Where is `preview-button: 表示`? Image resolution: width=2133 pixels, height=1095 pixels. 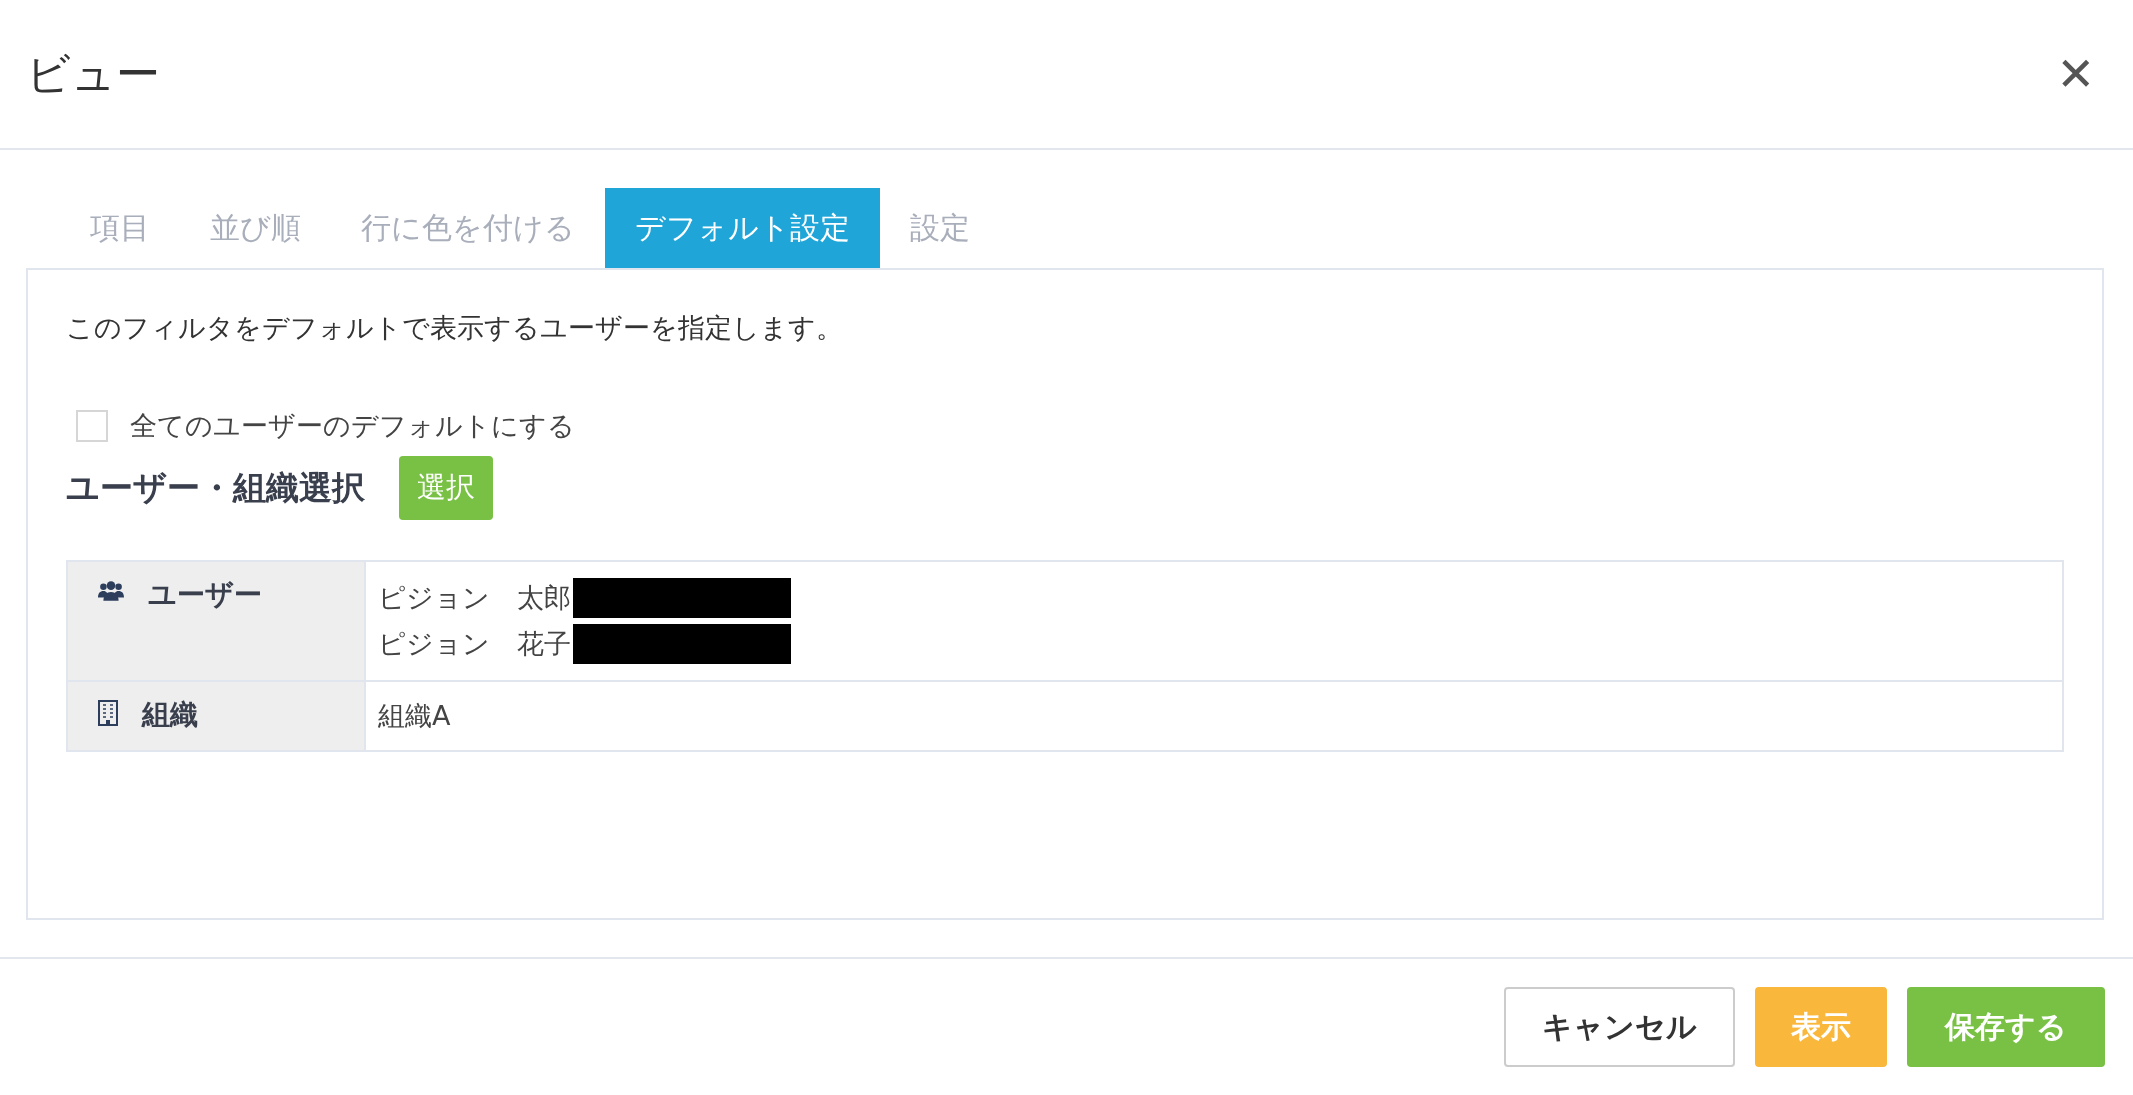 preview-button: 表示 is located at coordinates (1821, 1027).